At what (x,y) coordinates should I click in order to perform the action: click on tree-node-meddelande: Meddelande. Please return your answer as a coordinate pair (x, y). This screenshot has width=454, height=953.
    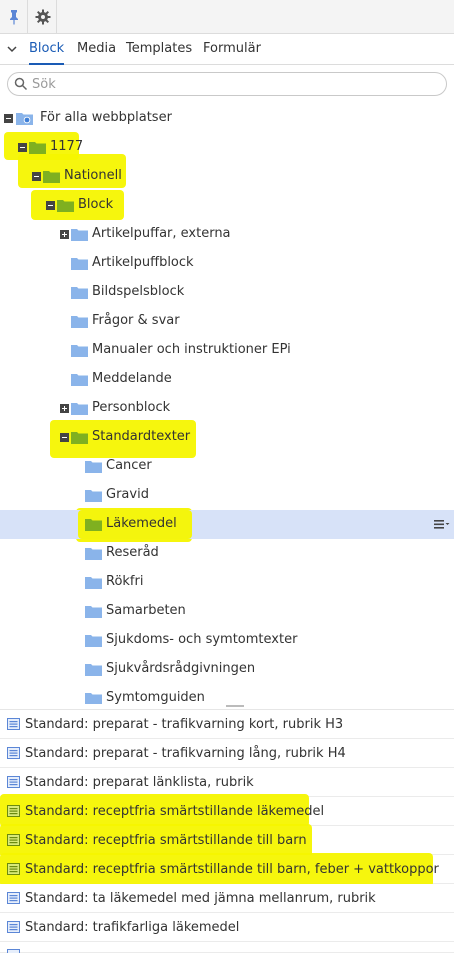
    Looking at the image, I should click on (227, 379).